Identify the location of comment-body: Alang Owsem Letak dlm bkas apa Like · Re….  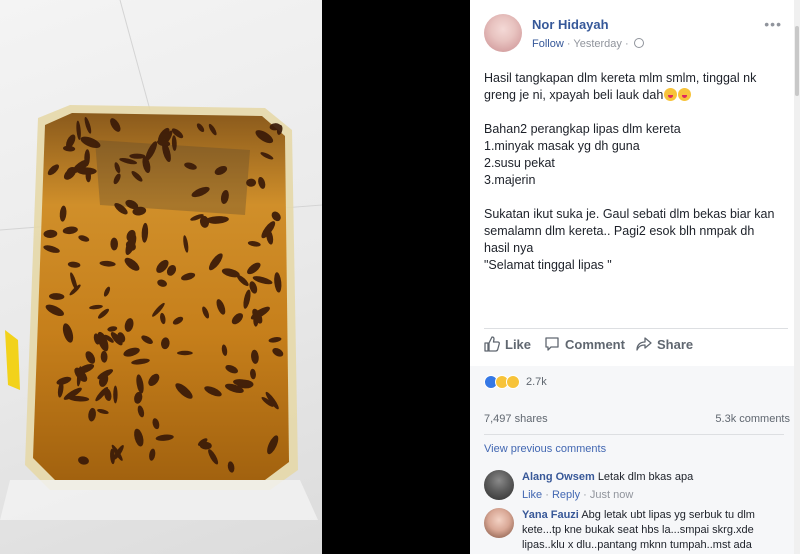
(653, 486).